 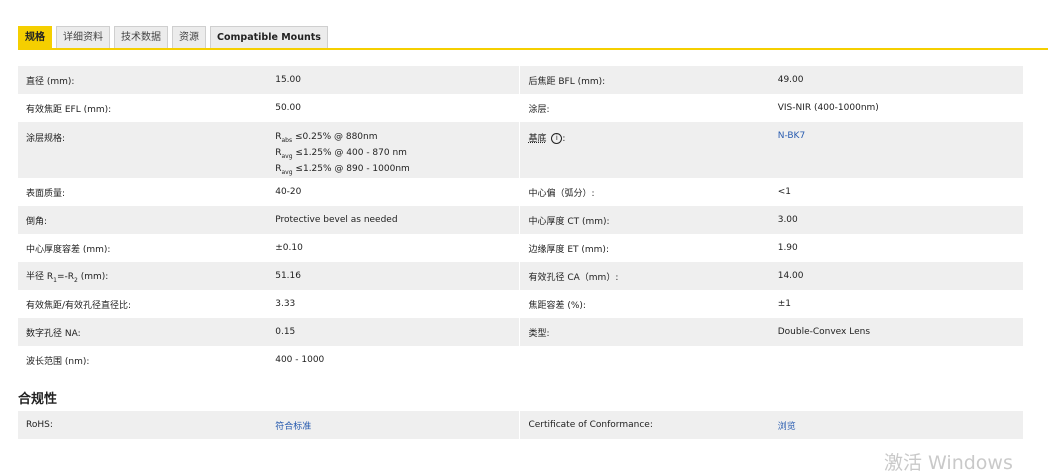 What do you see at coordinates (393, 80) in the screenshot?
I see `spec-value: 15.00` at bounding box center [393, 80].